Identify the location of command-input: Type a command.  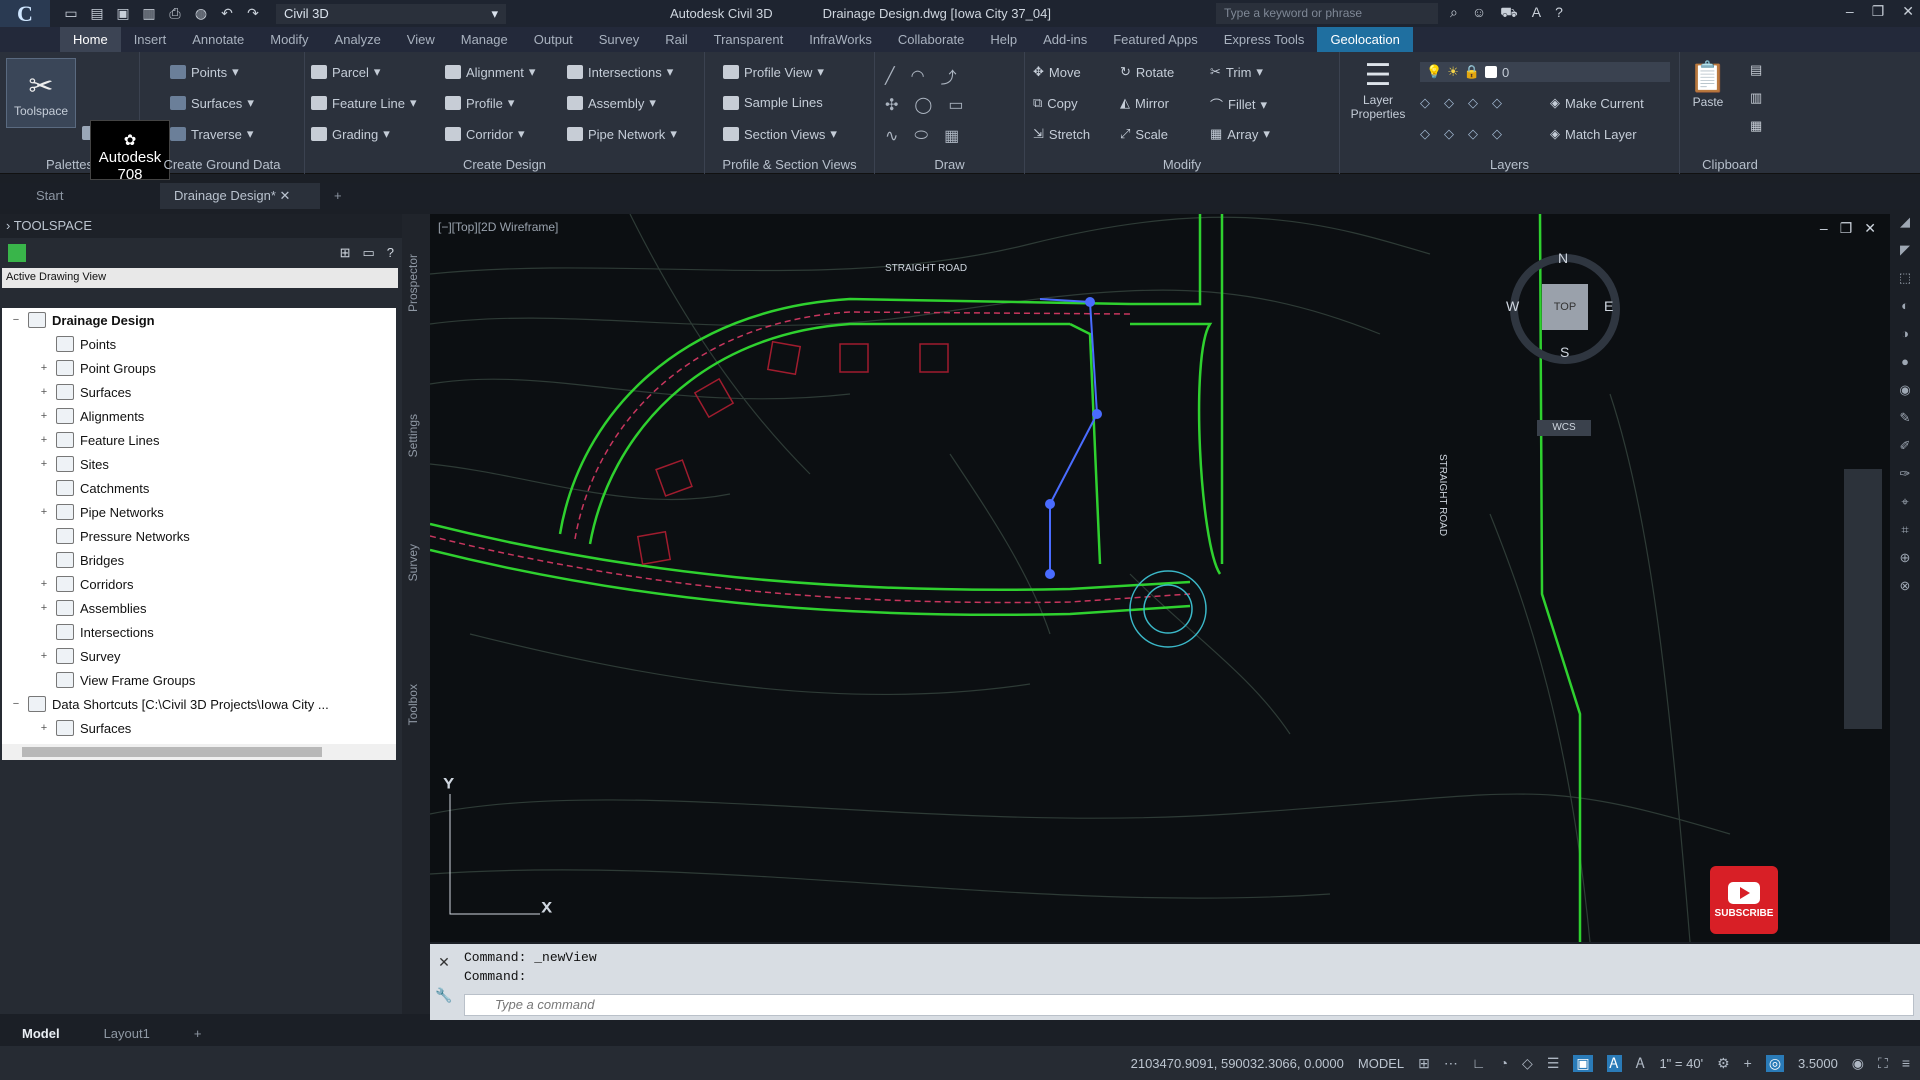
(1189, 1005).